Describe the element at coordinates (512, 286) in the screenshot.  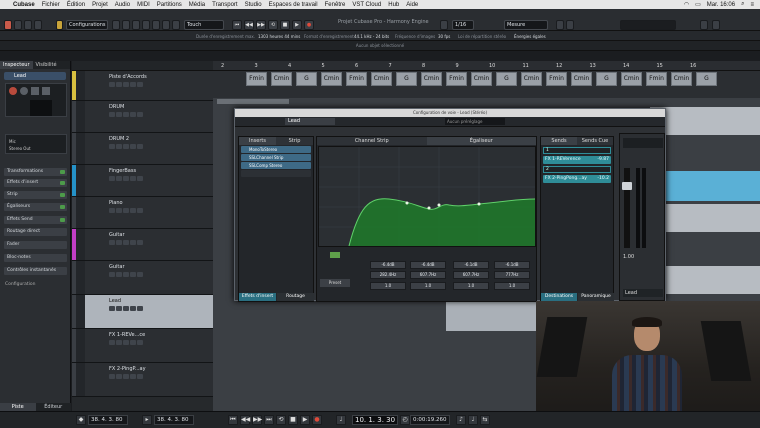
I see `eq-band4-q: 1.0` at that location.